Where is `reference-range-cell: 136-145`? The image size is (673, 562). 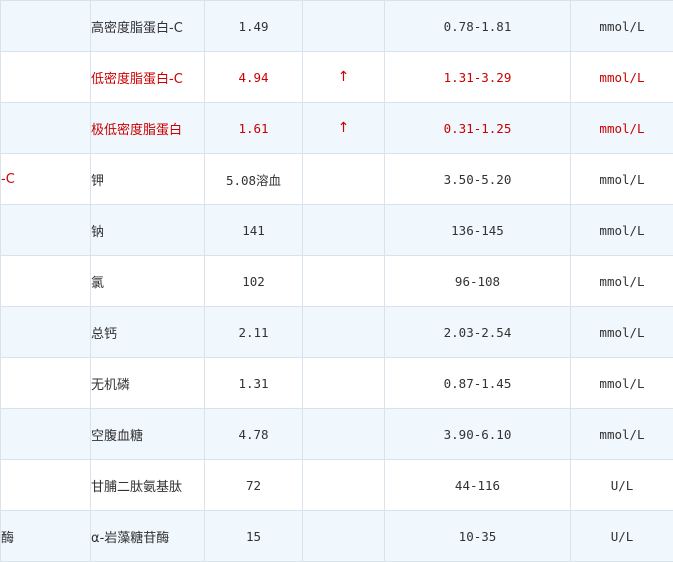 reference-range-cell: 136-145 is located at coordinates (477, 230).